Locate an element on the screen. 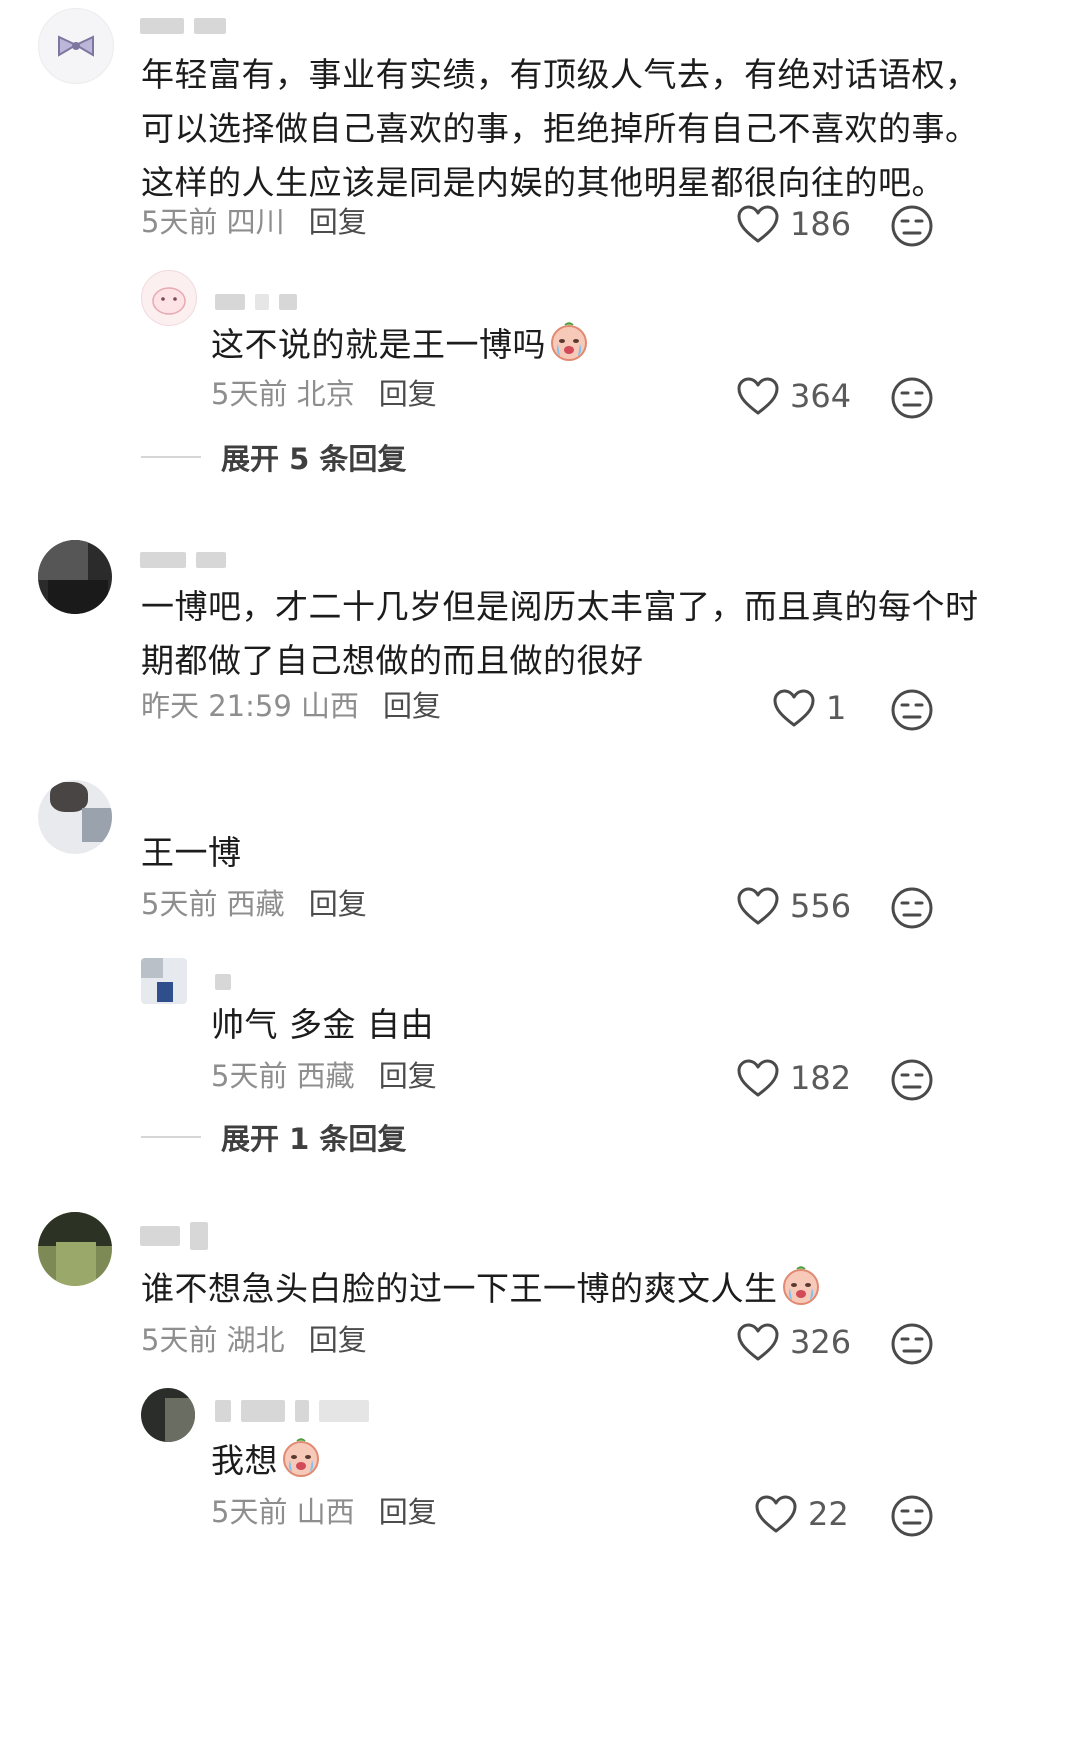 Image resolution: width=1080 pixels, height=1753 pixels. comment-location: 湖北 is located at coordinates (255, 1340).